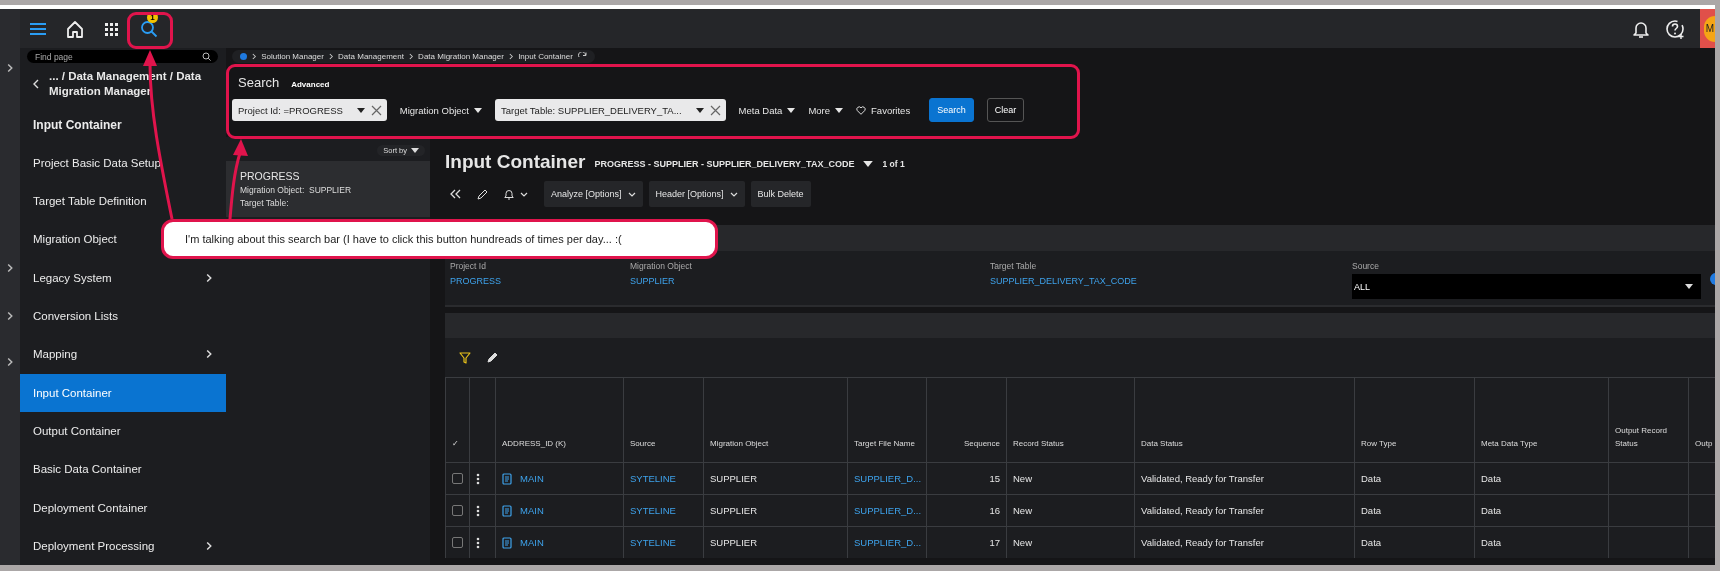 The image size is (1720, 571). I want to click on column-header: Target File Name, so click(886, 420).